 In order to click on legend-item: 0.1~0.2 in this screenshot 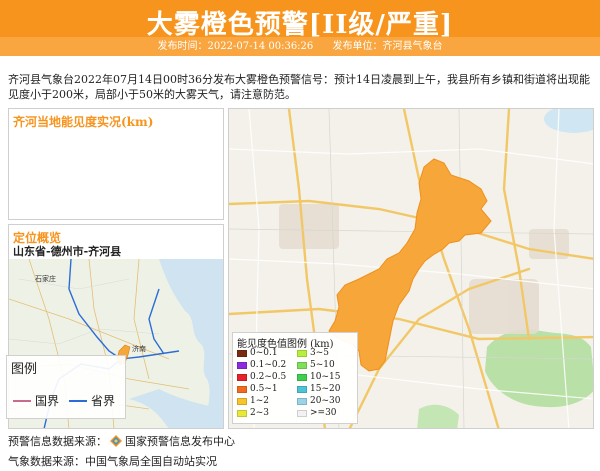, I will do `click(261, 365)`.